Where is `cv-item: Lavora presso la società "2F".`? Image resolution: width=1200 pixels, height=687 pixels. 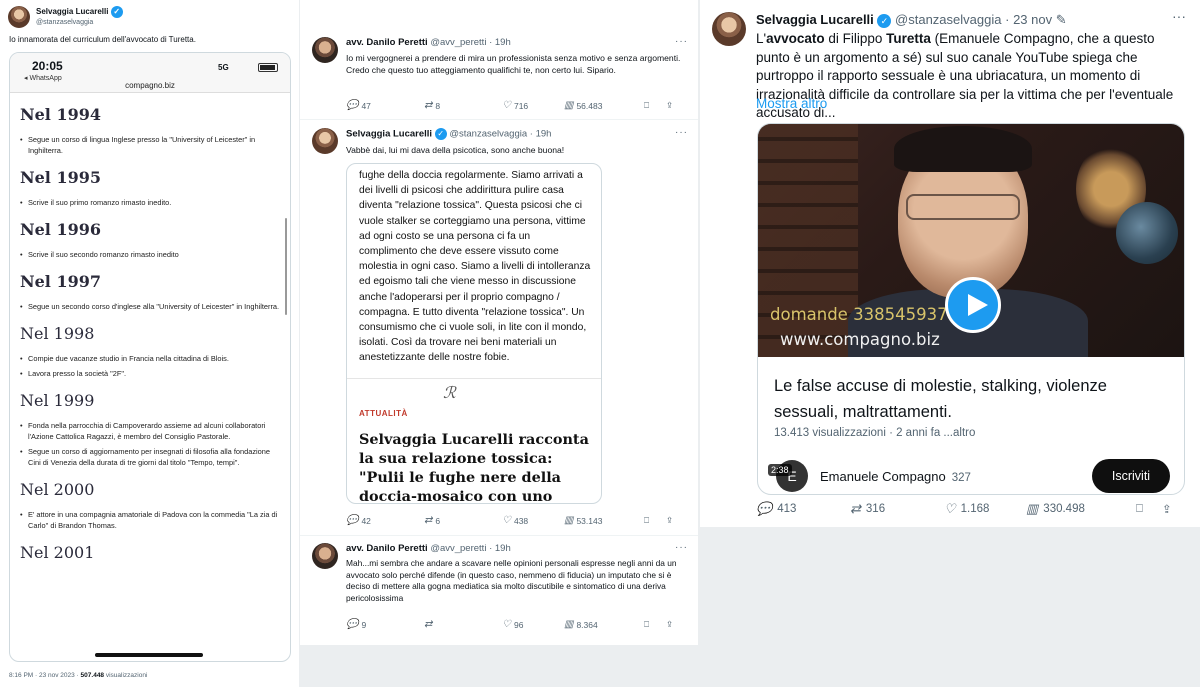 cv-item: Lavora presso la società "2F". is located at coordinates (150, 373).